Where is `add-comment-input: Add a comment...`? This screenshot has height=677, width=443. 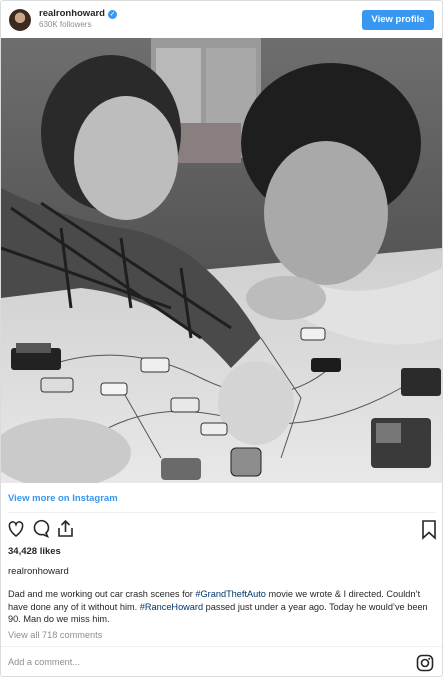 add-comment-input: Add a comment... is located at coordinates (44, 662).